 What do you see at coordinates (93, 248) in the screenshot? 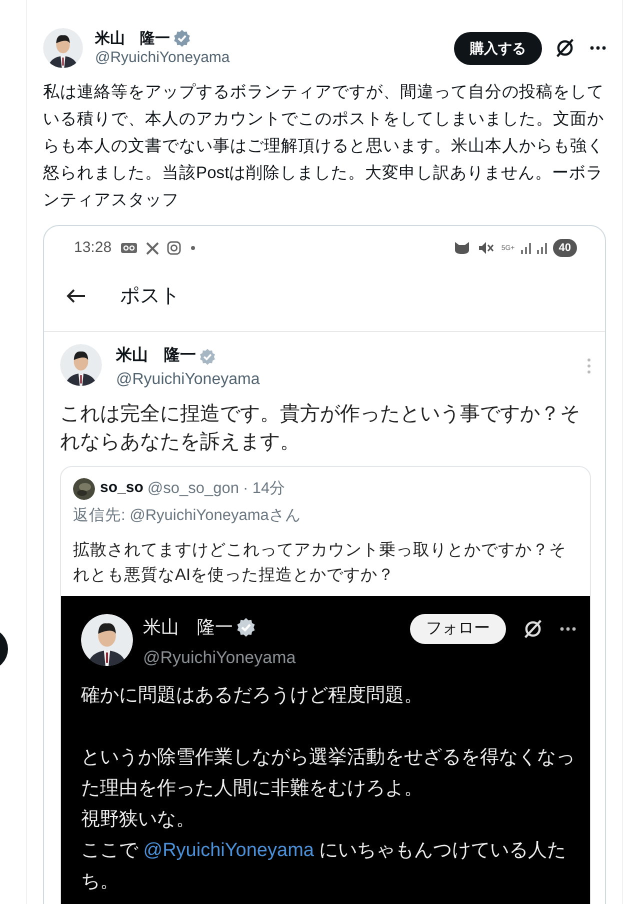
I see `status-time: 13:28` at bounding box center [93, 248].